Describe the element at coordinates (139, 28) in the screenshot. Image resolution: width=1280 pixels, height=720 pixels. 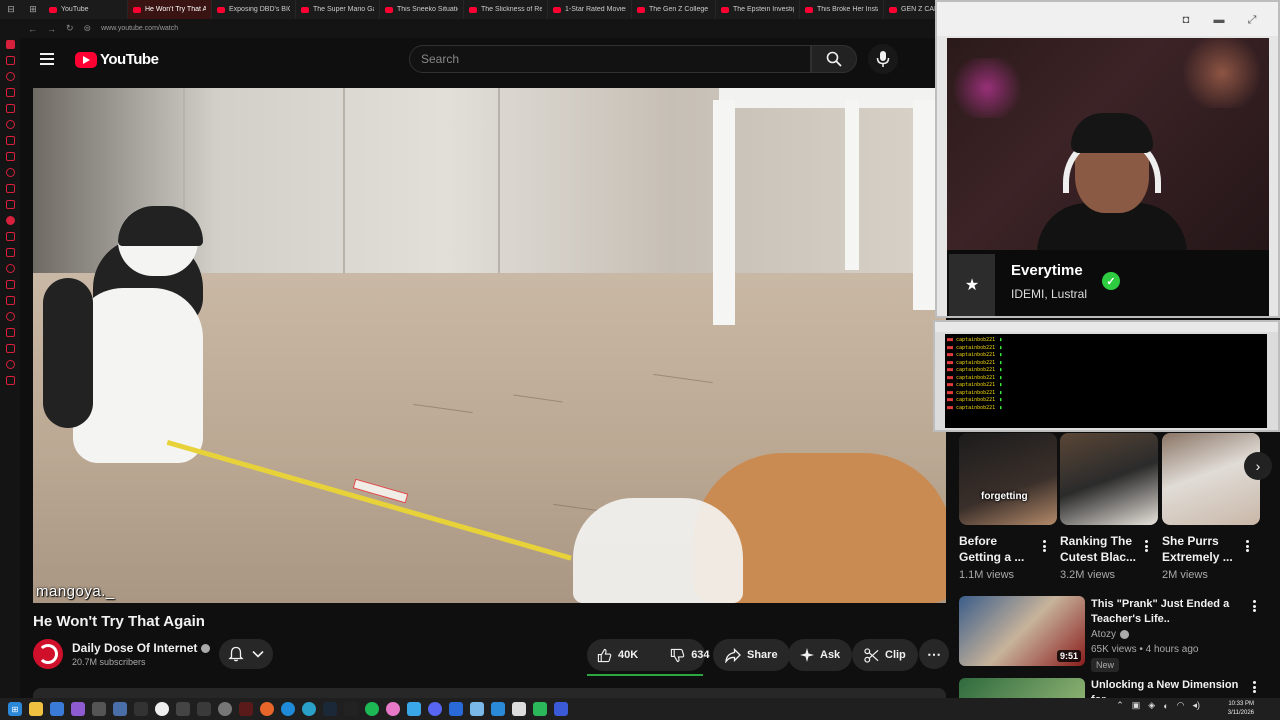
I see `url-text: www.youtube.com/watch` at that location.